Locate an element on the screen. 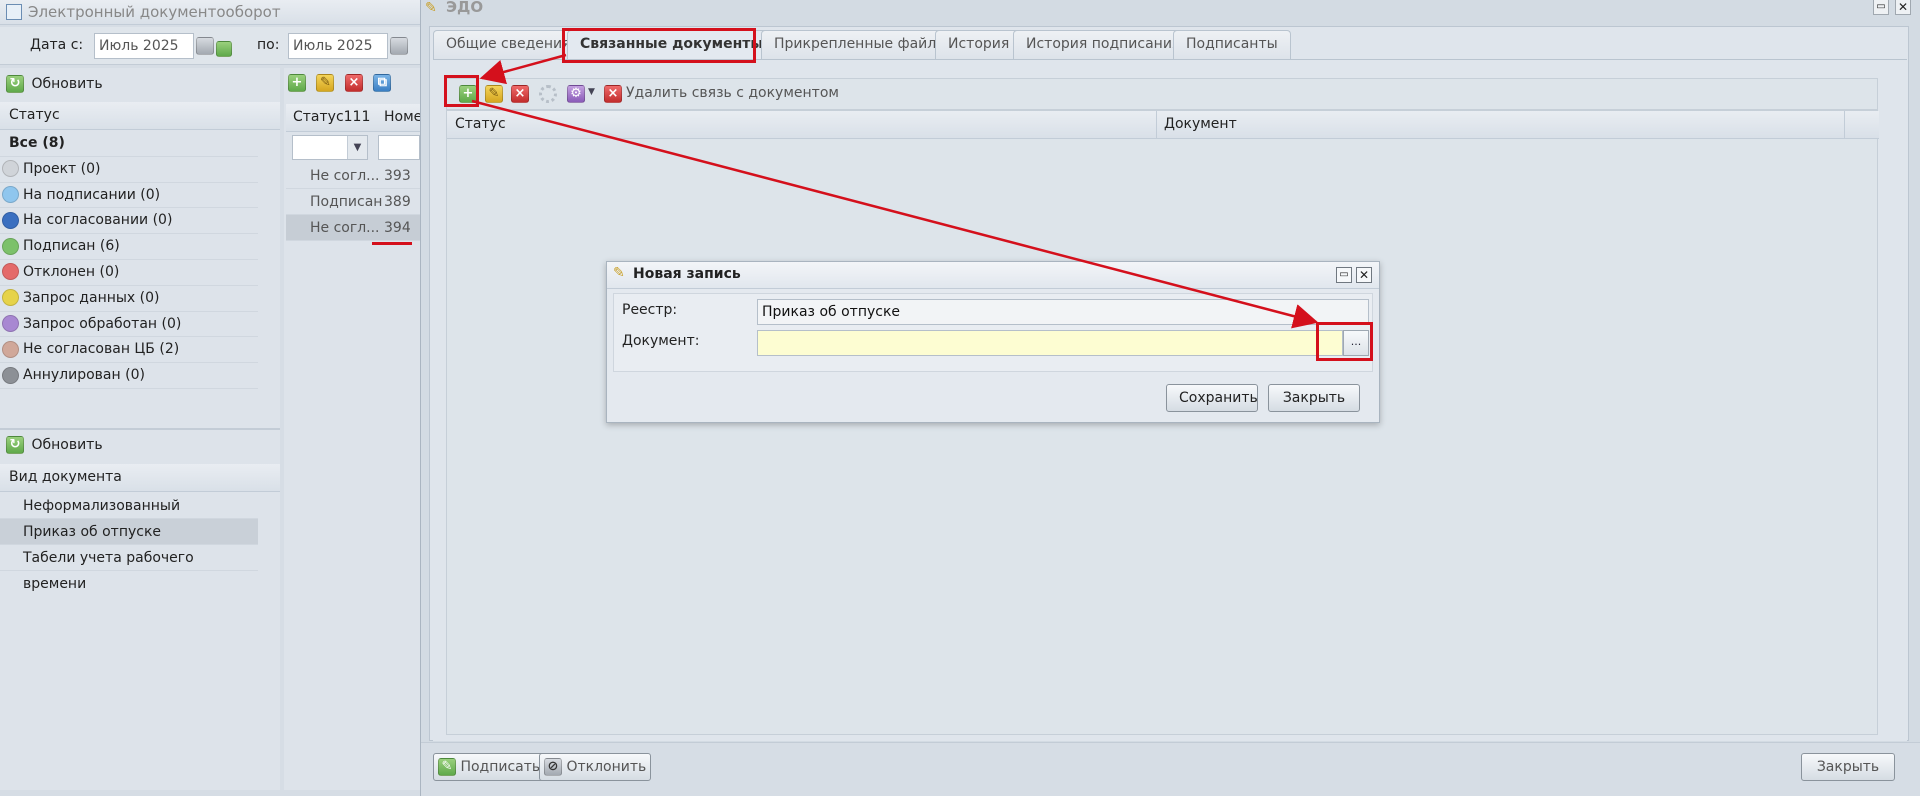 This screenshot has width=1920, height=796. annotation-arrow-to-add is located at coordinates (523, 69).